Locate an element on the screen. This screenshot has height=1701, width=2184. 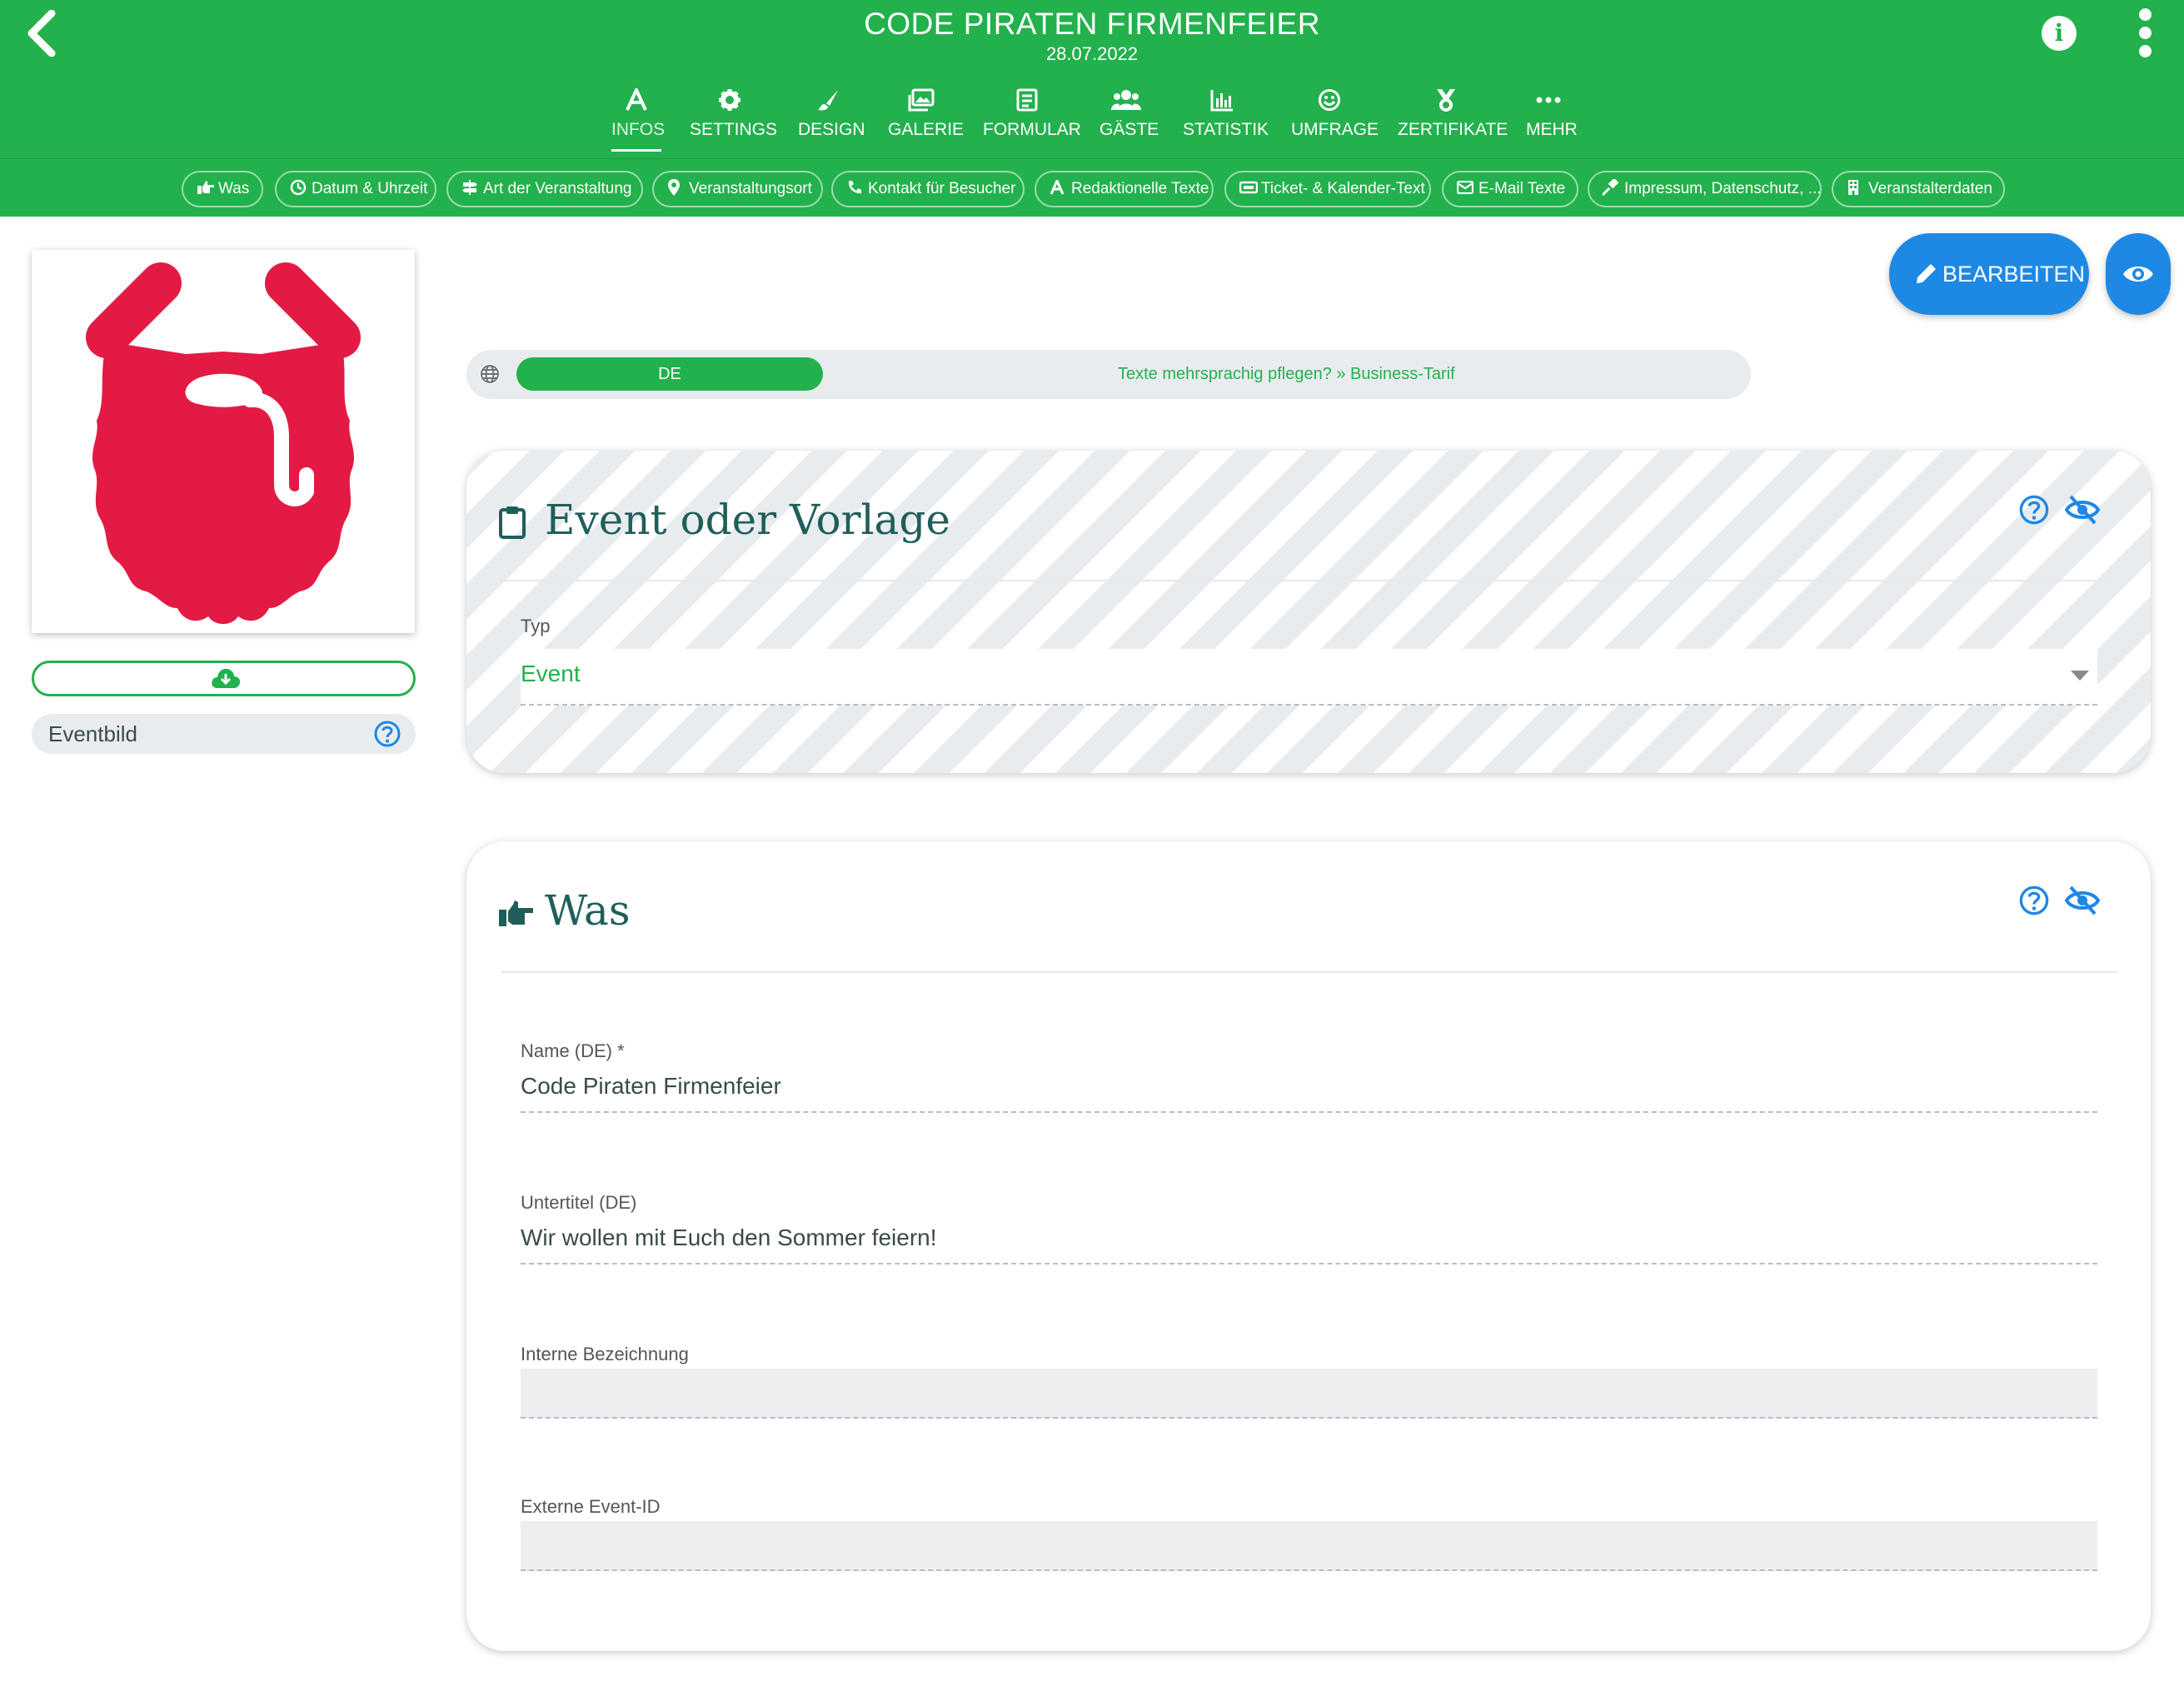
chip-label: Was is located at coordinates (234, 188).